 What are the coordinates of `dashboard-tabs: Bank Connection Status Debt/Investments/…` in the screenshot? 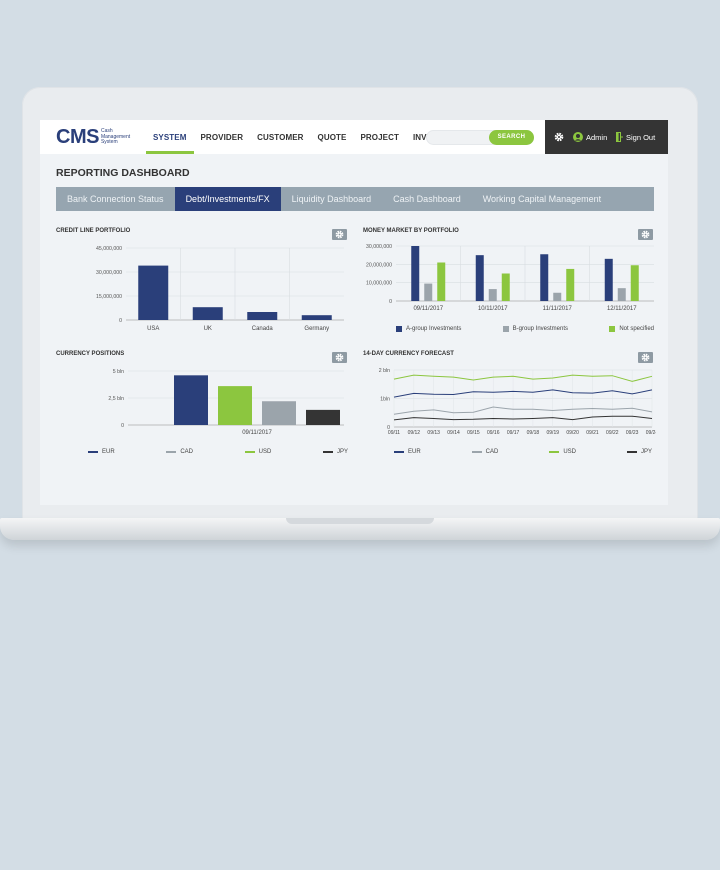 It's located at (355, 199).